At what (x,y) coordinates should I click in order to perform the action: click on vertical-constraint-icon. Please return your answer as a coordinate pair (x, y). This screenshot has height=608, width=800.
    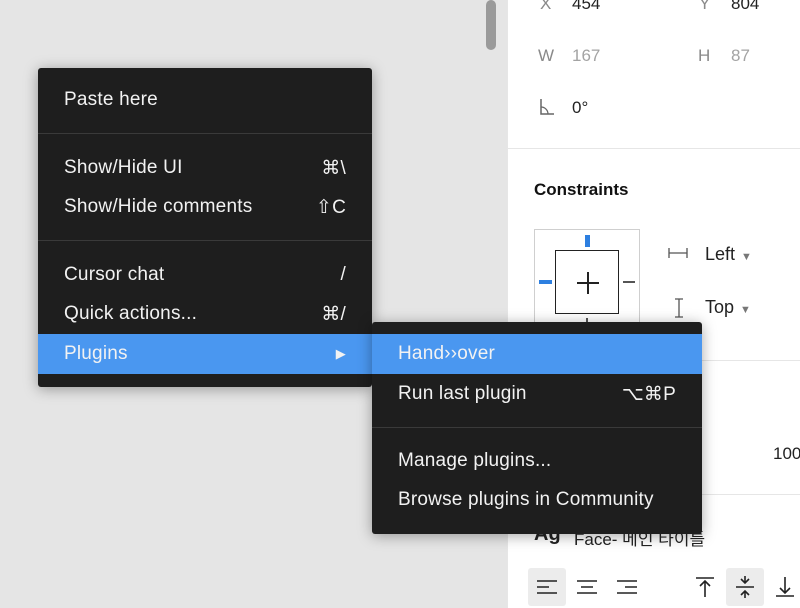
    Looking at the image, I should click on (679, 310).